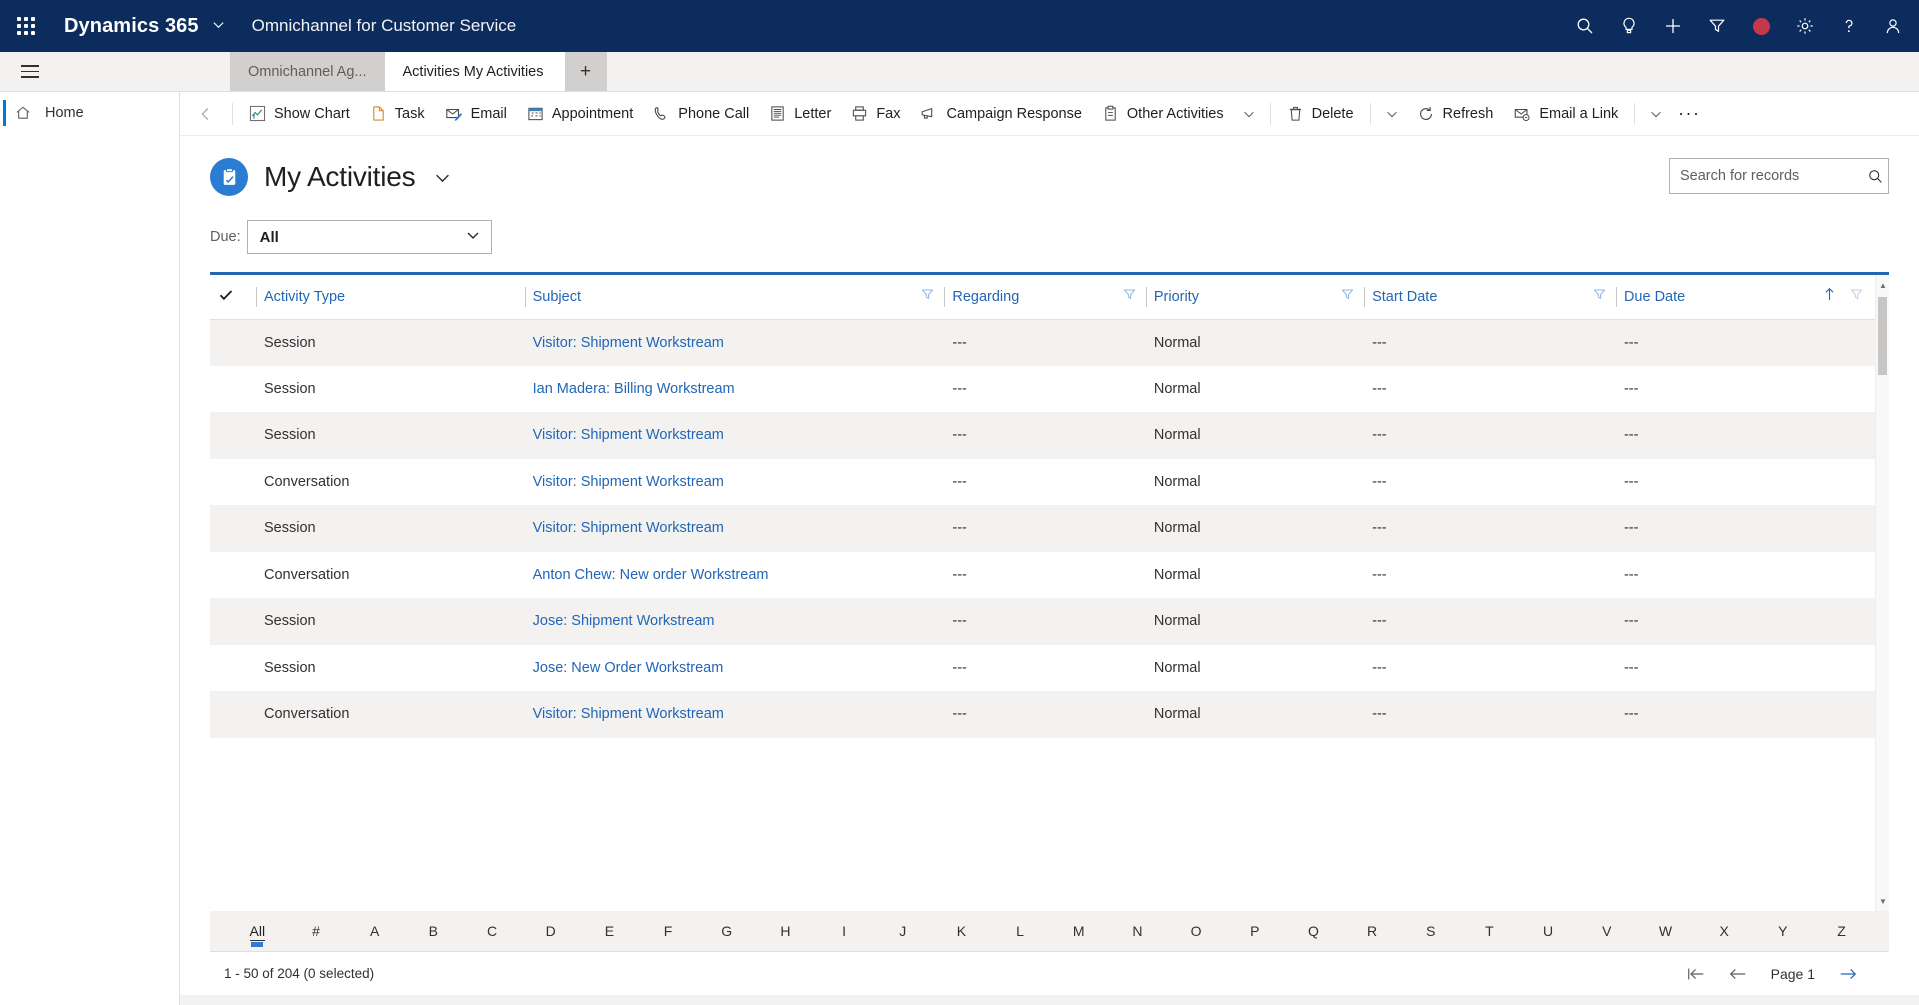 This screenshot has height=1005, width=1919. Describe the element at coordinates (785, 931) in the screenshot. I see `alpha-filter-h: H` at that location.